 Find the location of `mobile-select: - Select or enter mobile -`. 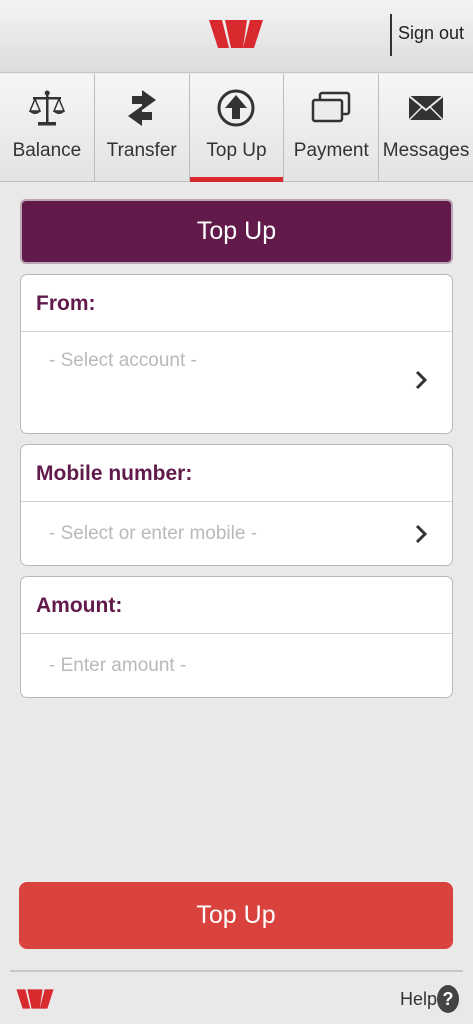

mobile-select: - Select or enter mobile - is located at coordinates (236, 533).